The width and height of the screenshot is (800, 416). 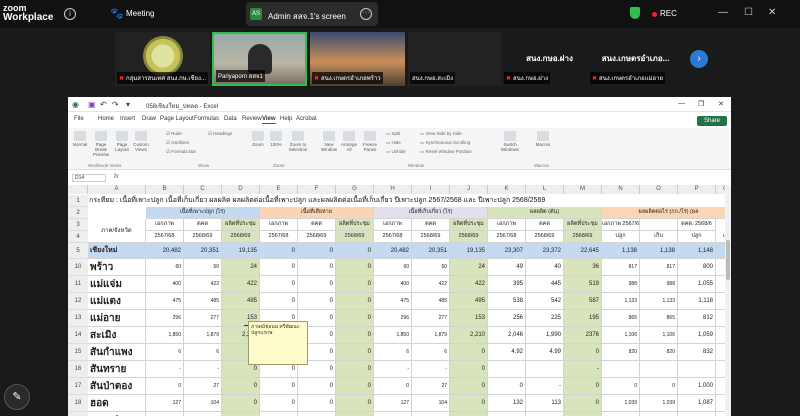 What do you see at coordinates (469, 335) in the screenshot?
I see `data-cell: 2,210` at bounding box center [469, 335].